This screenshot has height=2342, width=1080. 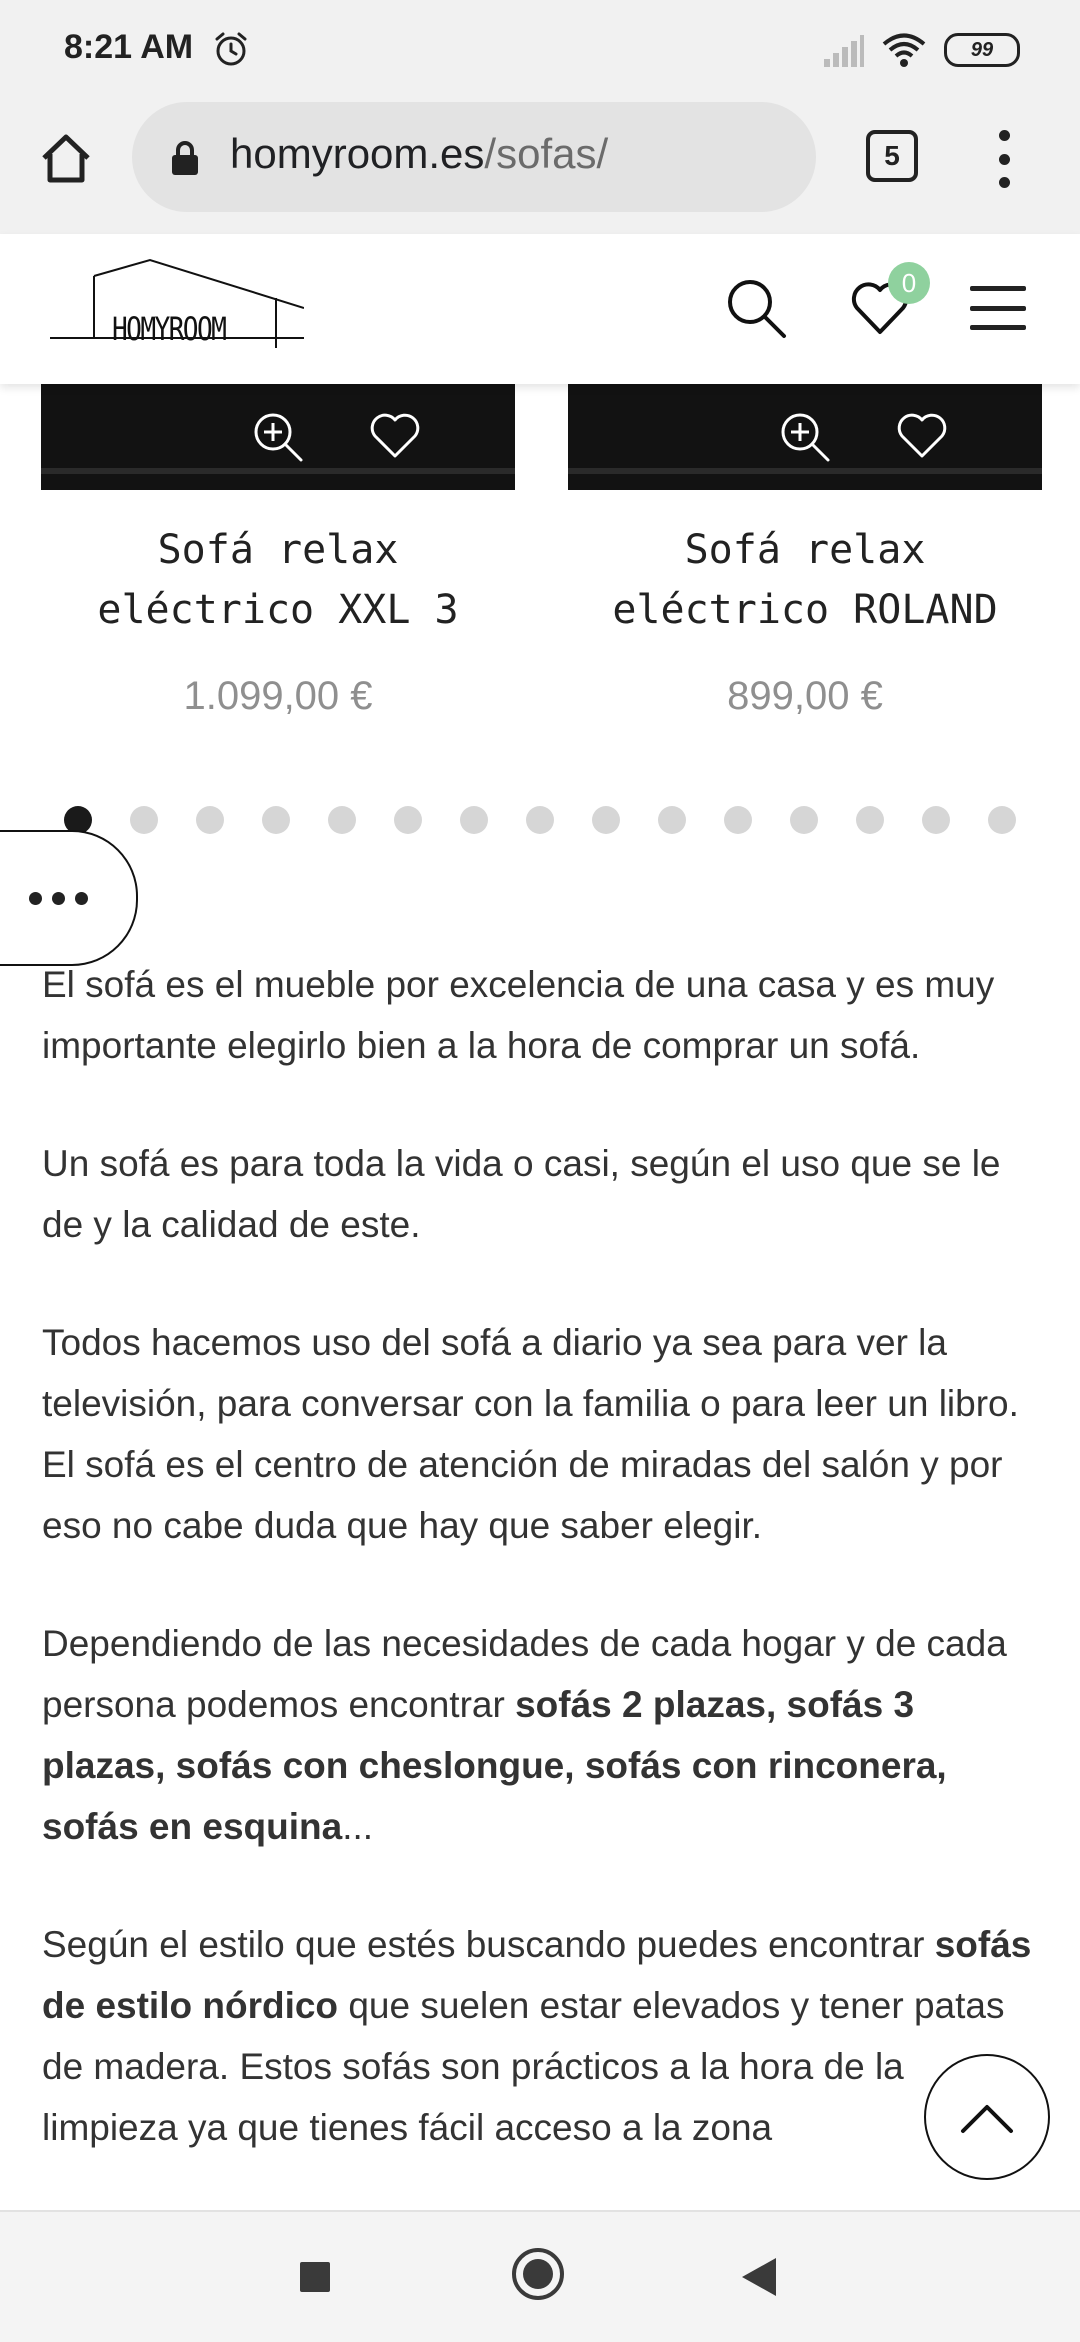 I want to click on product-name: Sofá relax eléctrico XXL 3, so click(x=278, y=580).